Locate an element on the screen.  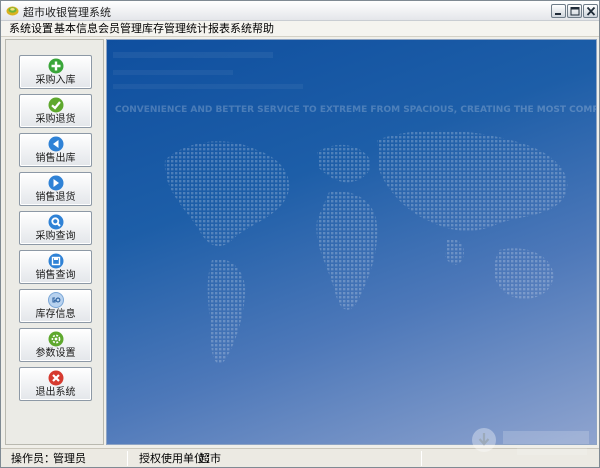
minimize-icon is located at coordinates (558, 14).